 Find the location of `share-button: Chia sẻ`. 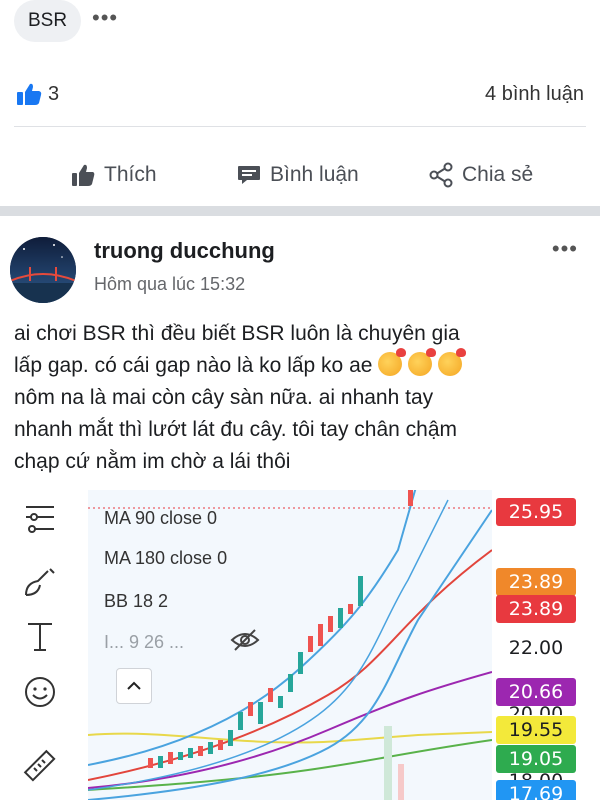

share-button: Chia sẻ is located at coordinates (480, 175).